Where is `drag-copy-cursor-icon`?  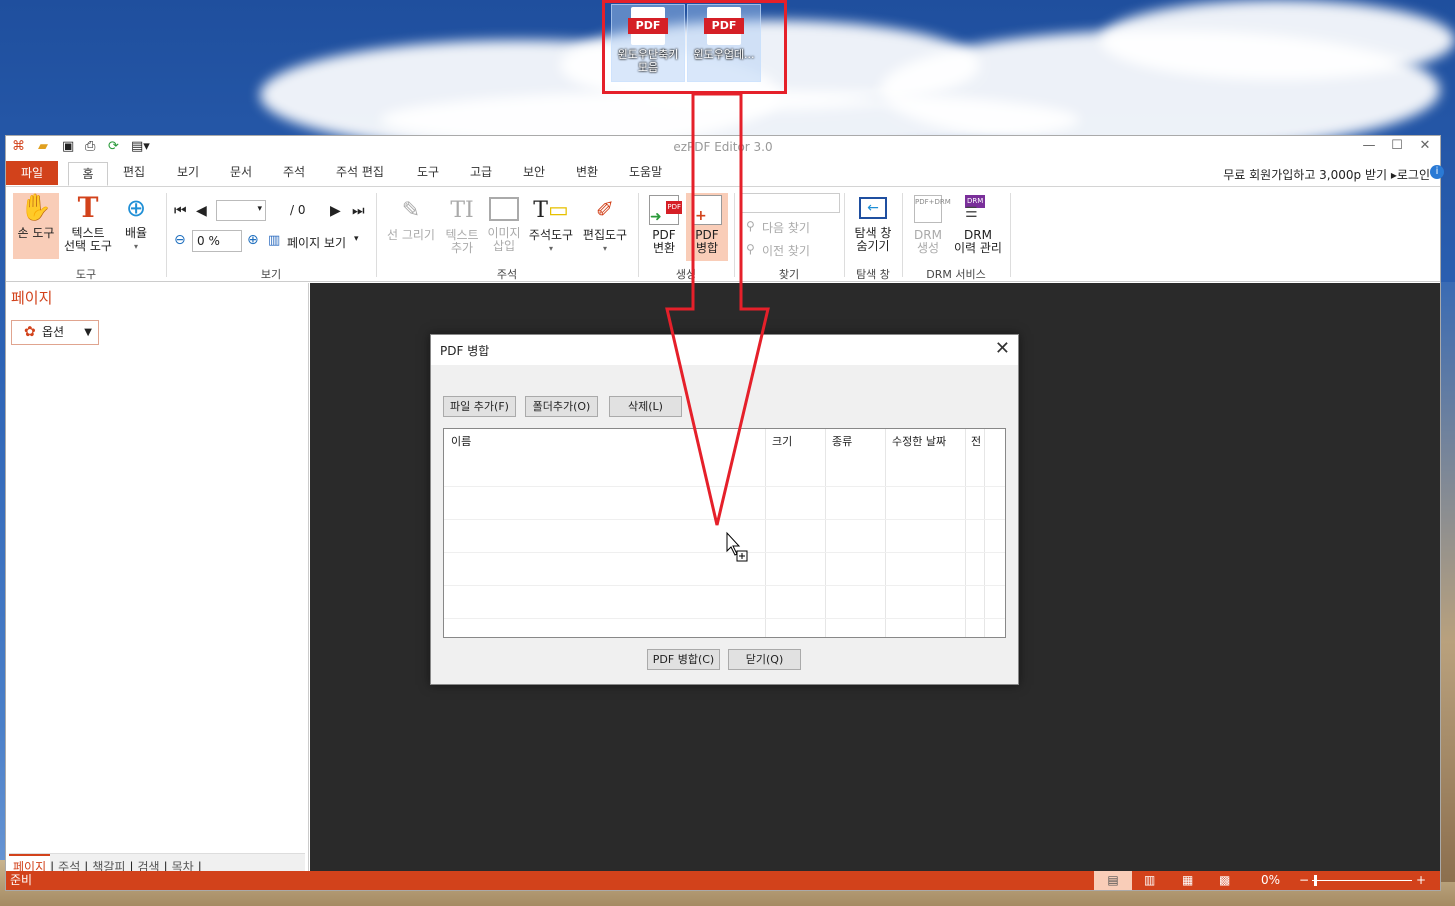
drag-copy-cursor-icon is located at coordinates (737, 546).